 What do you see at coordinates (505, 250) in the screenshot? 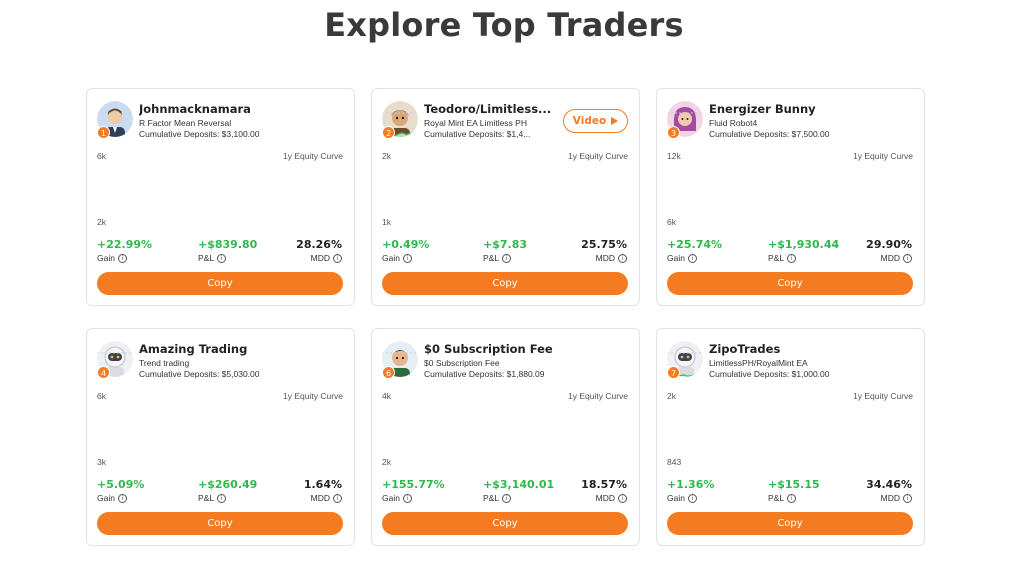
I see `pnl-stat: +$7.83 P&L i` at bounding box center [505, 250].